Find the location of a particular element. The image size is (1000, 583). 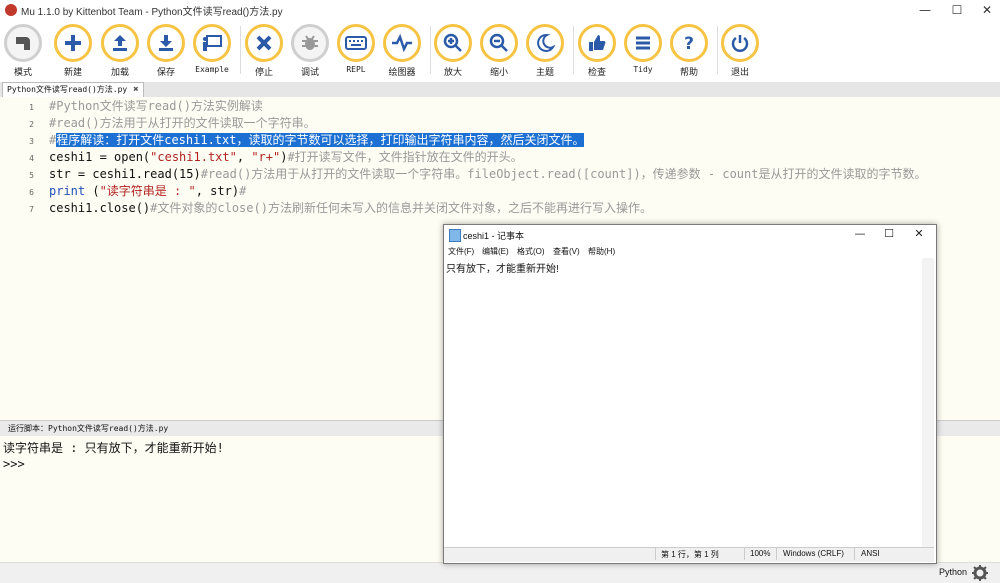

notepad-minimize-button: — is located at coordinates (860, 234).